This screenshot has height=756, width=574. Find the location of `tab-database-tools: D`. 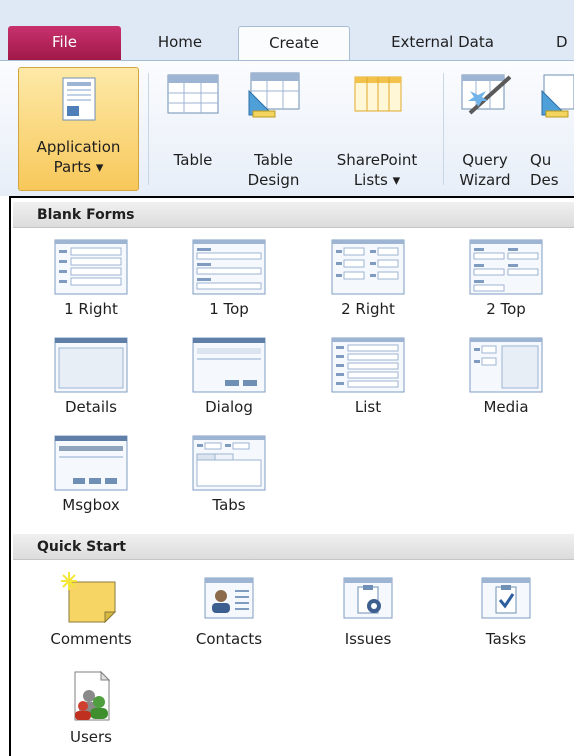

tab-database-tools: D is located at coordinates (565, 43).